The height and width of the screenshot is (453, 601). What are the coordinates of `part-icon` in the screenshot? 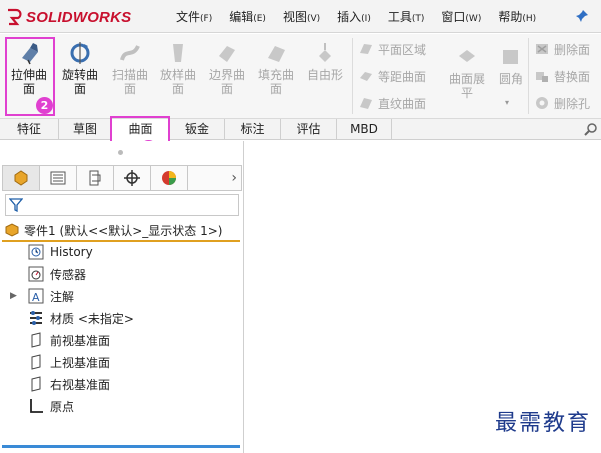 It's located at (12, 230).